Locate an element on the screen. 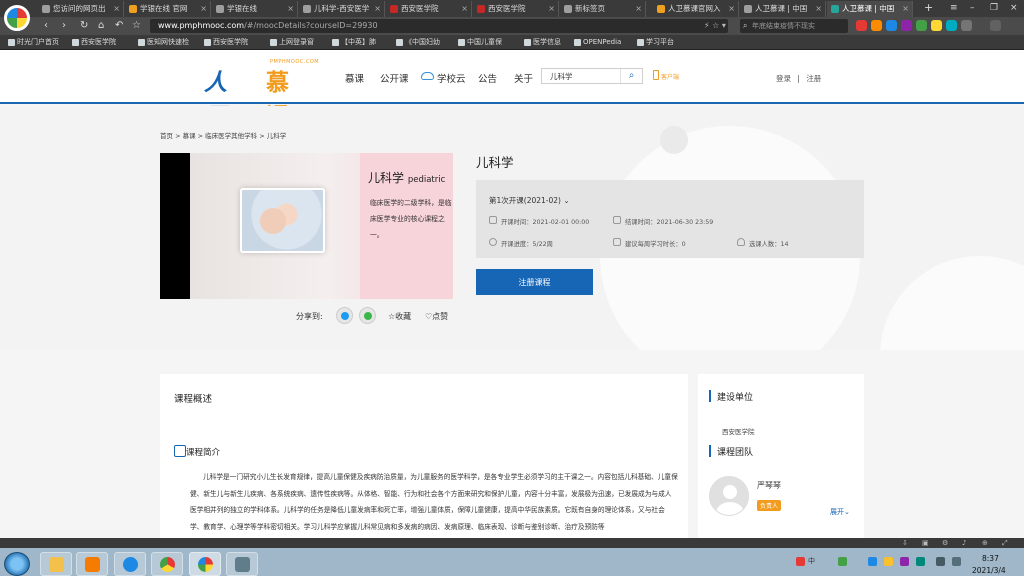  bookmark-item: OPENPedia is located at coordinates (597, 42).